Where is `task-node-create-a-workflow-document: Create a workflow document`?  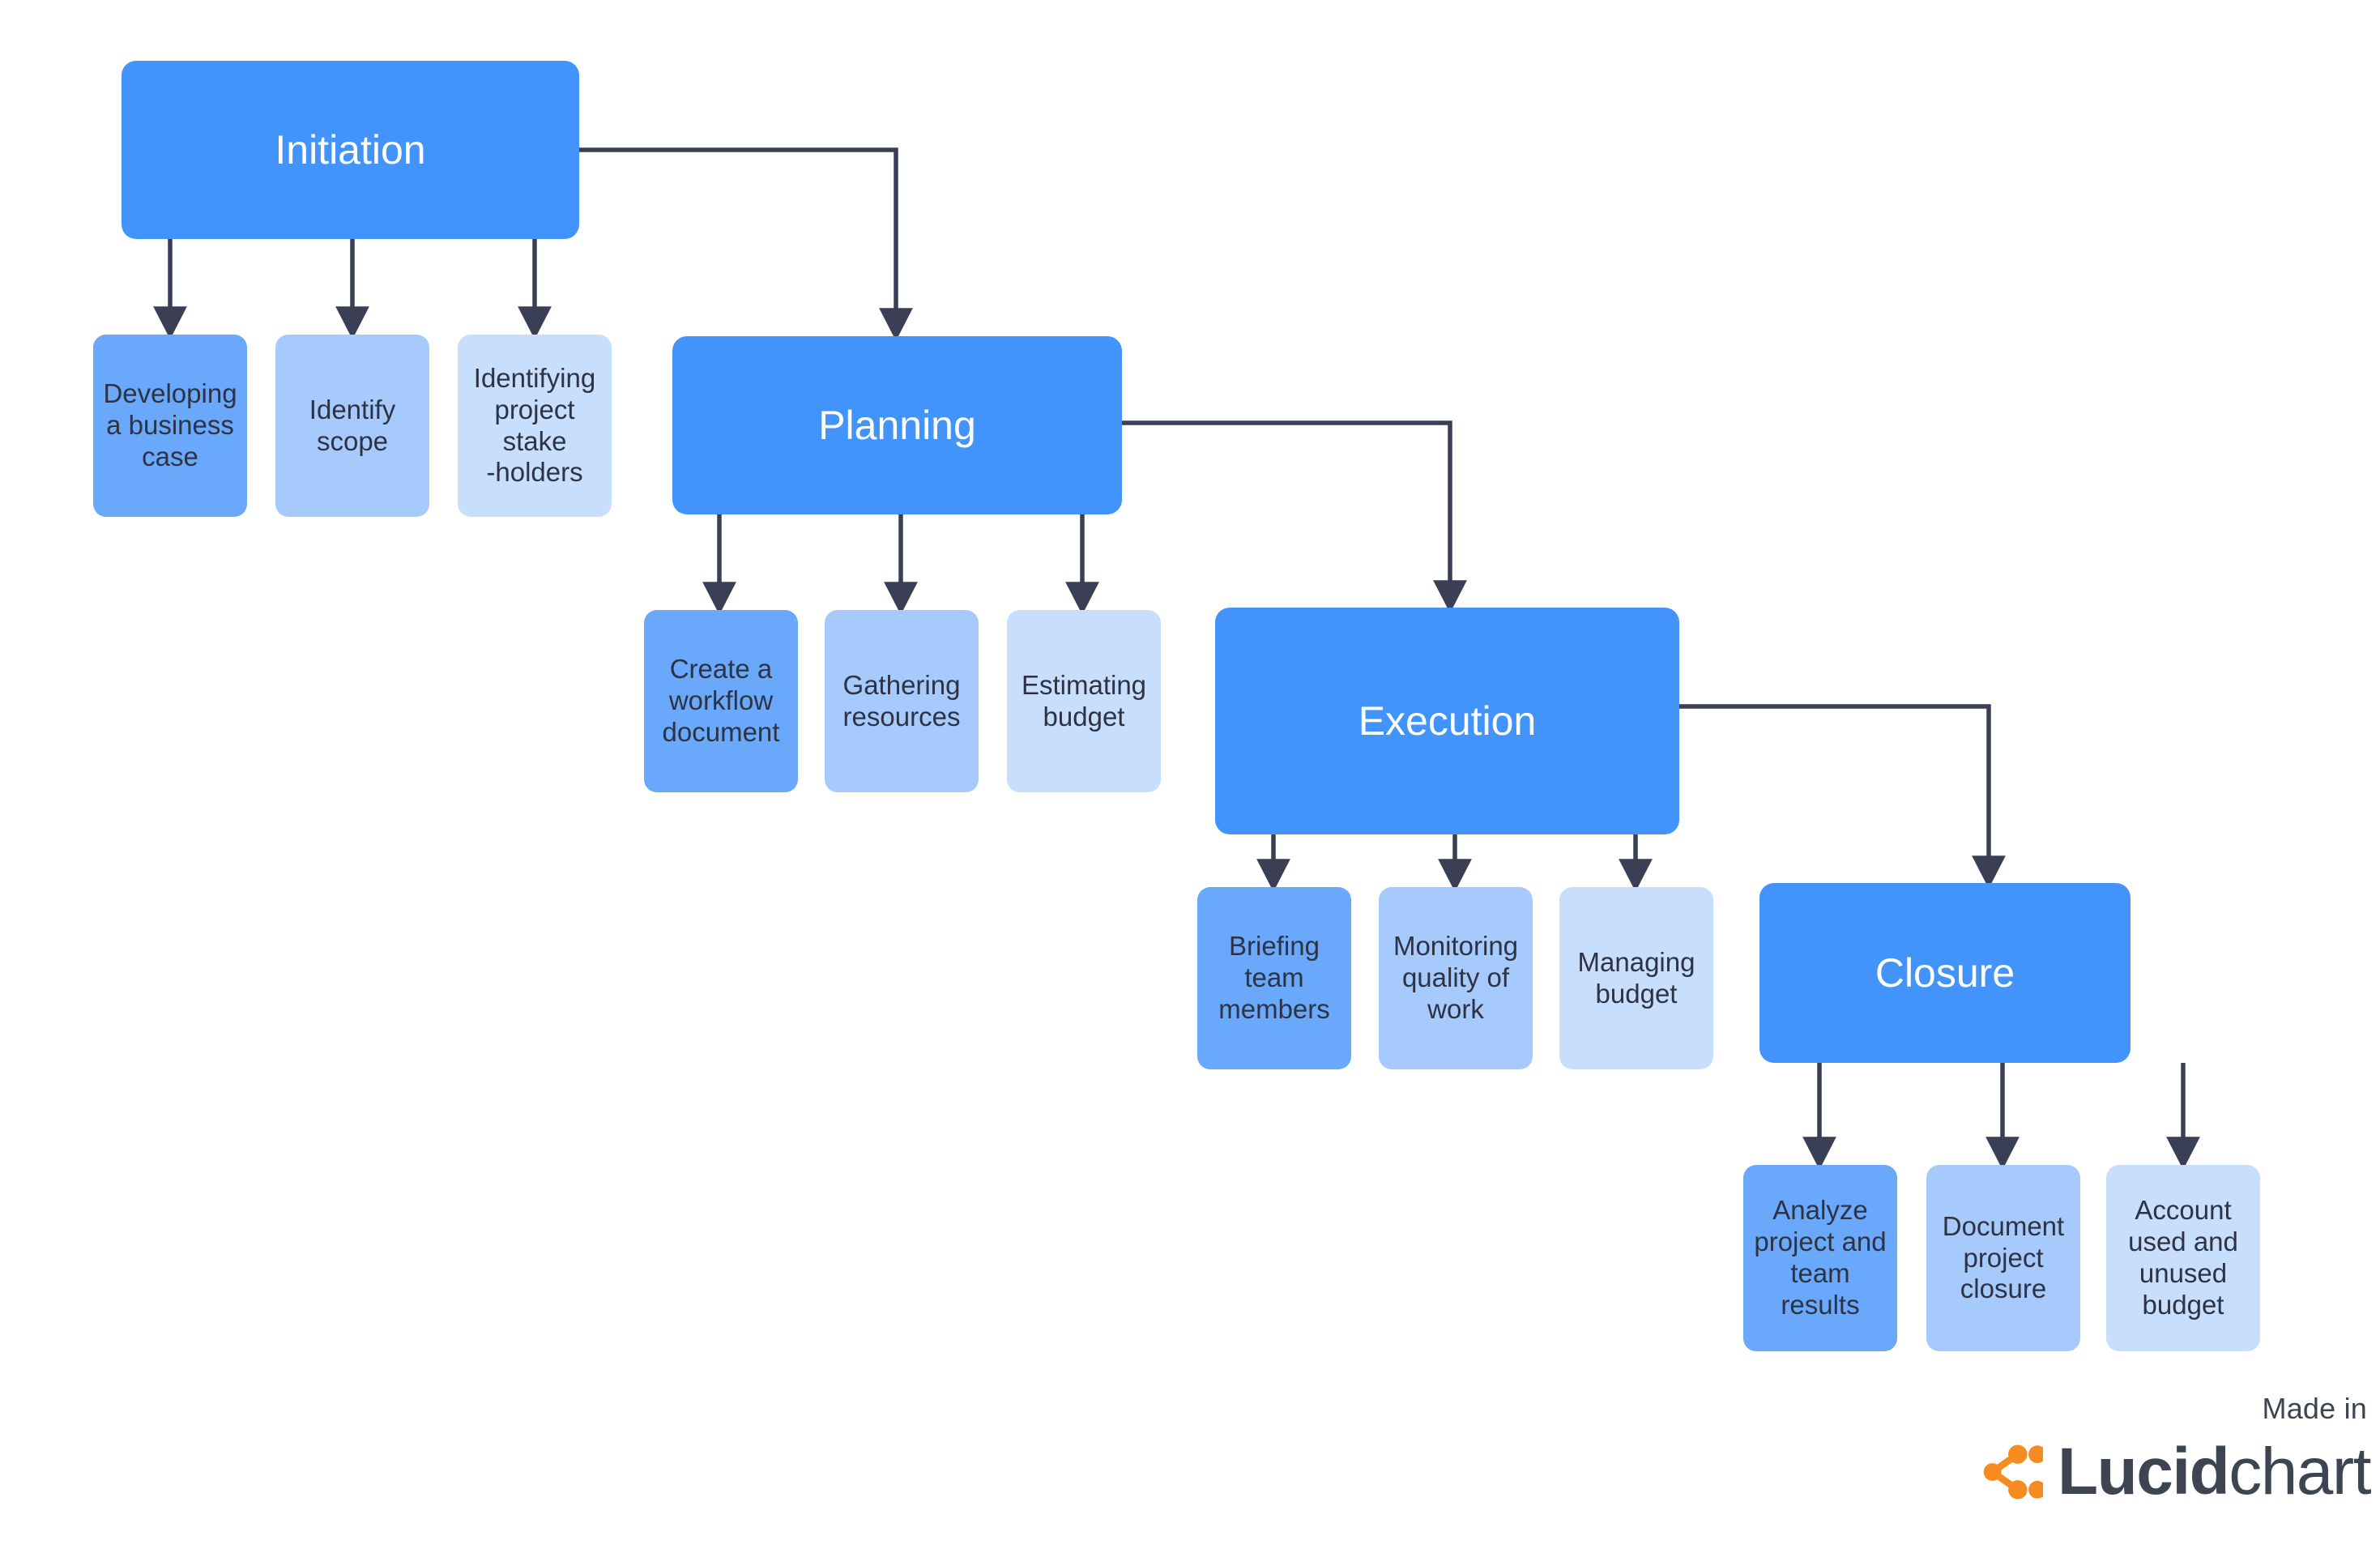
task-node-create-a-workflow-document: Create a workflow document is located at coordinates (721, 701).